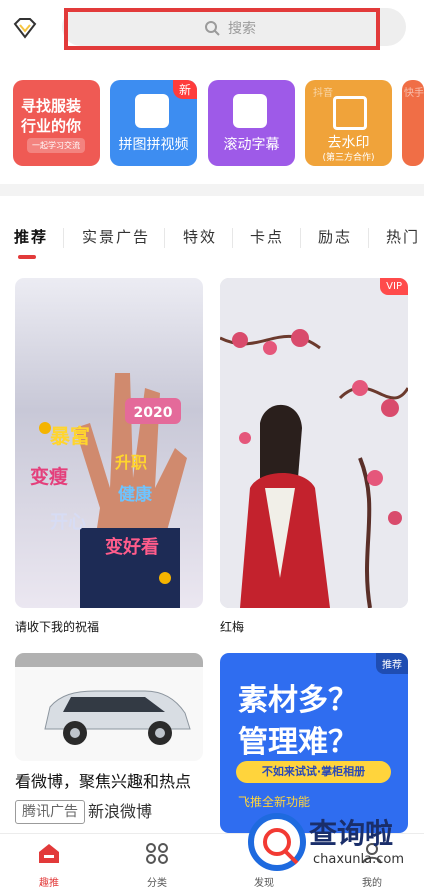 The height and width of the screenshot is (896, 424). Describe the element at coordinates (348, 143) in the screenshot. I see `tool-watermark-label: 去水印` at that location.